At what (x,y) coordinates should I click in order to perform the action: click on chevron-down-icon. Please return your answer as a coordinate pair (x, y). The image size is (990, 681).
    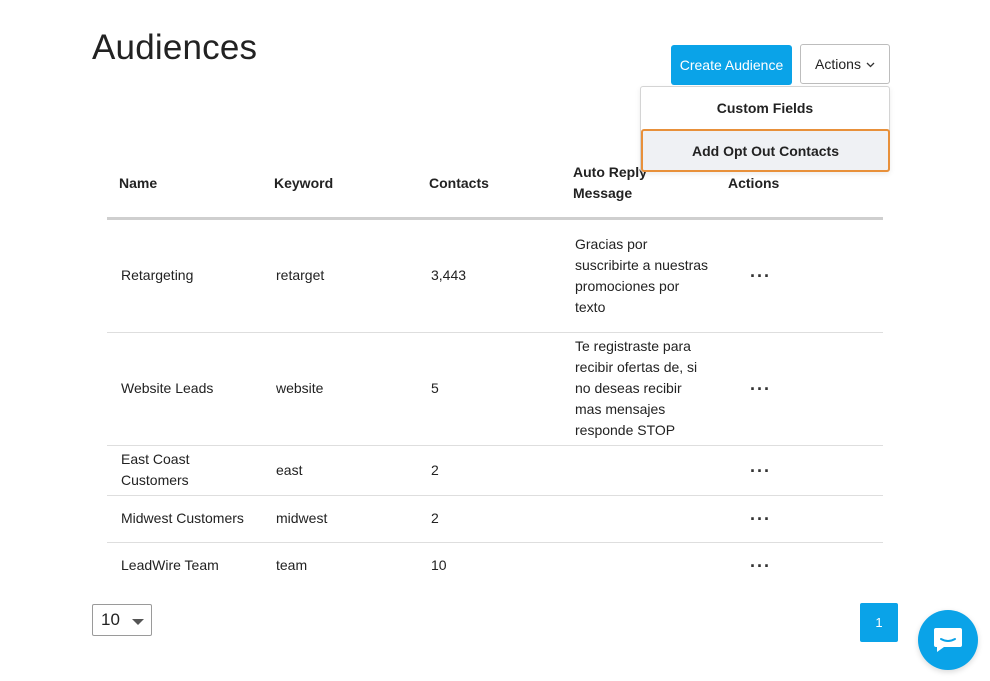
    Looking at the image, I should click on (870, 65).